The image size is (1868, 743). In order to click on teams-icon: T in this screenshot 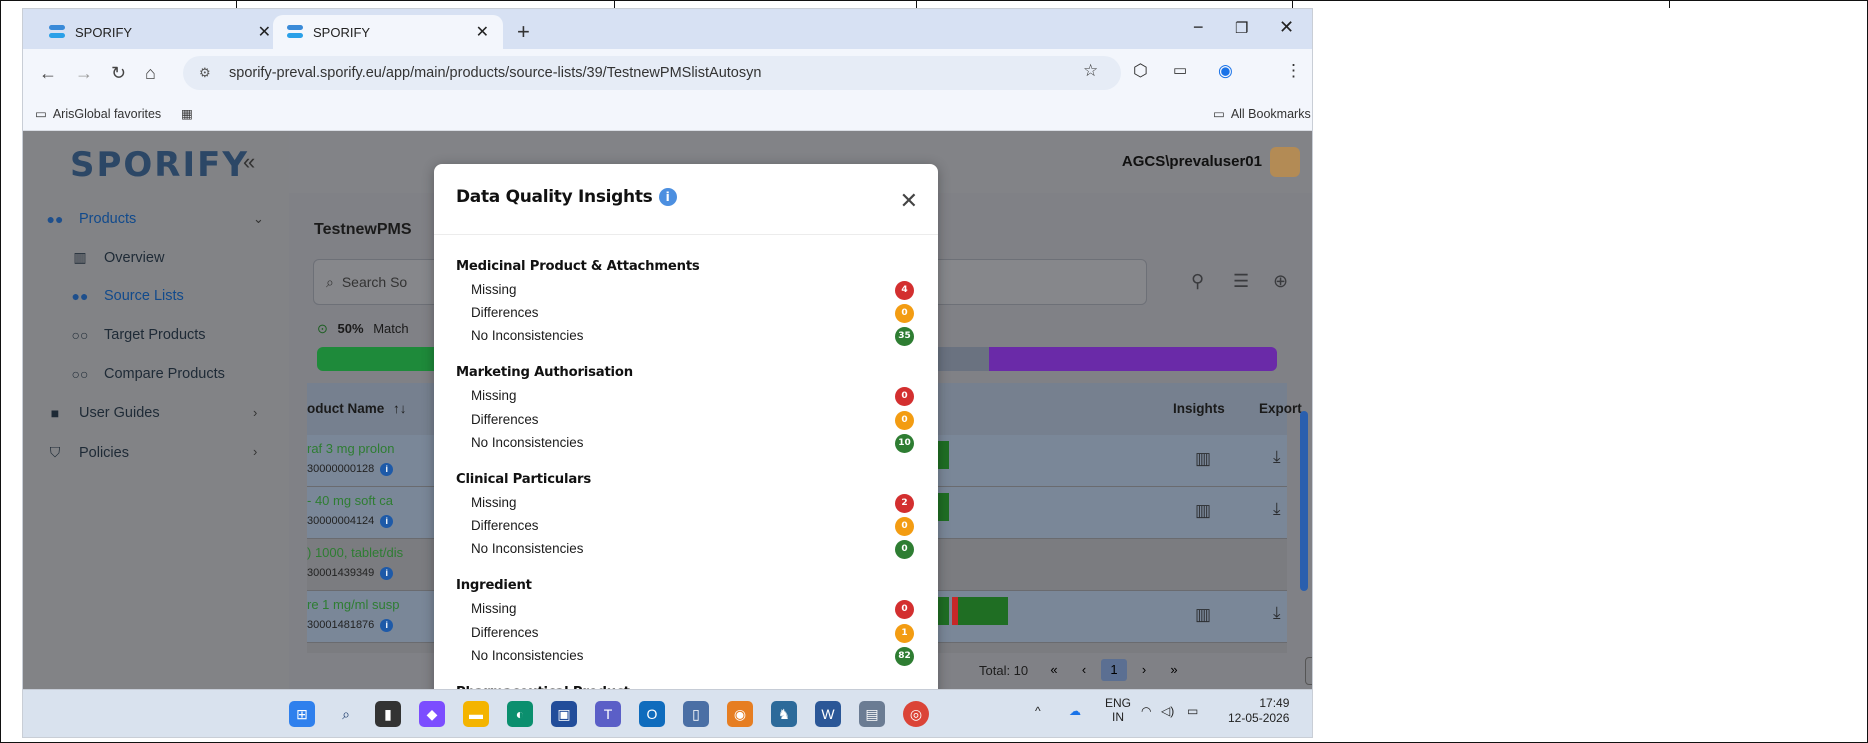, I will do `click(608, 714)`.